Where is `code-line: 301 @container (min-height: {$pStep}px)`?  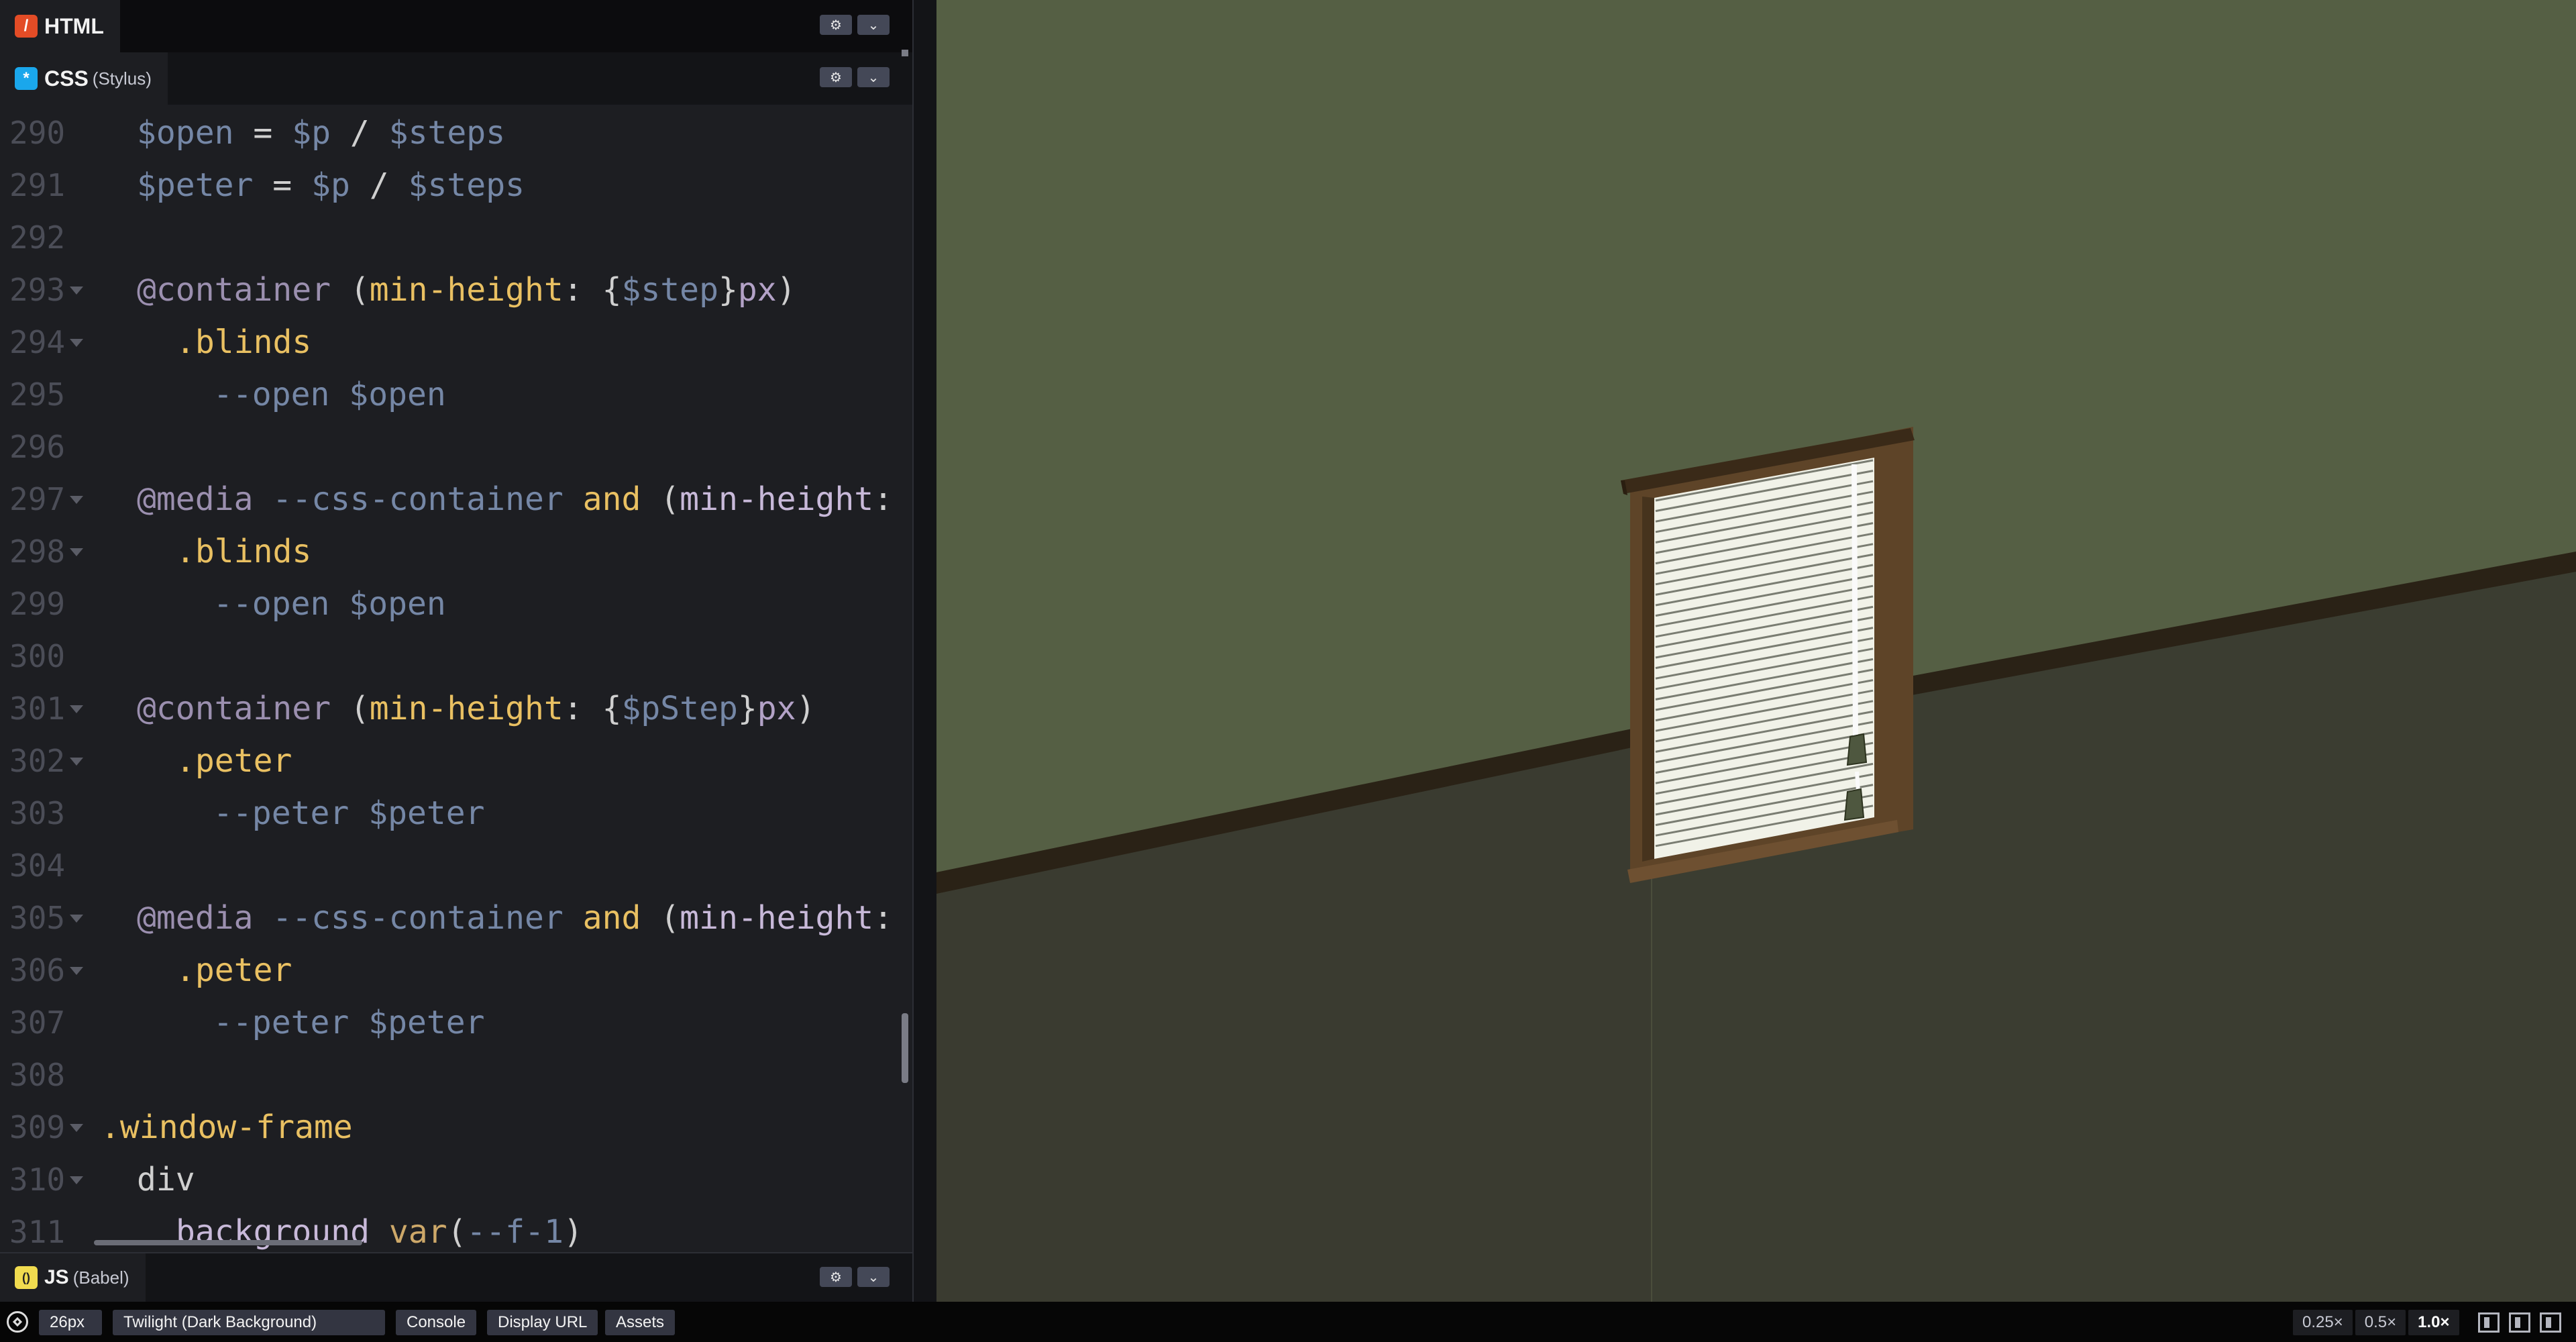 code-line: 301 @container (min-height: {$pStep}px) is located at coordinates (456, 708).